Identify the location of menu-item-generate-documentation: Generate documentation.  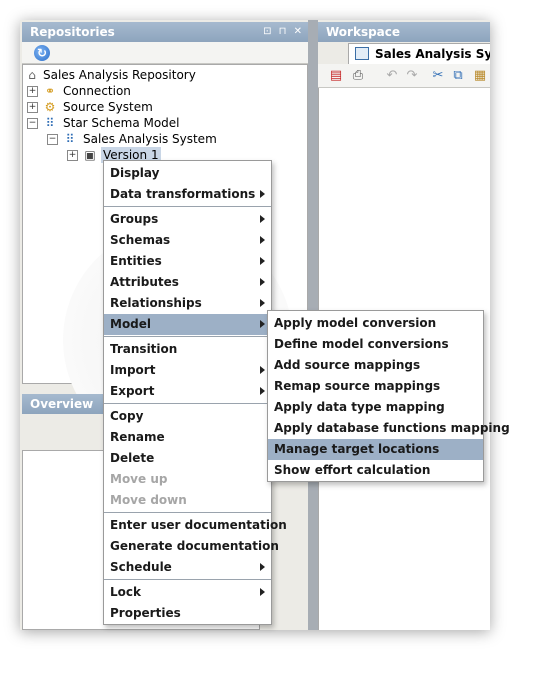
(191, 546).